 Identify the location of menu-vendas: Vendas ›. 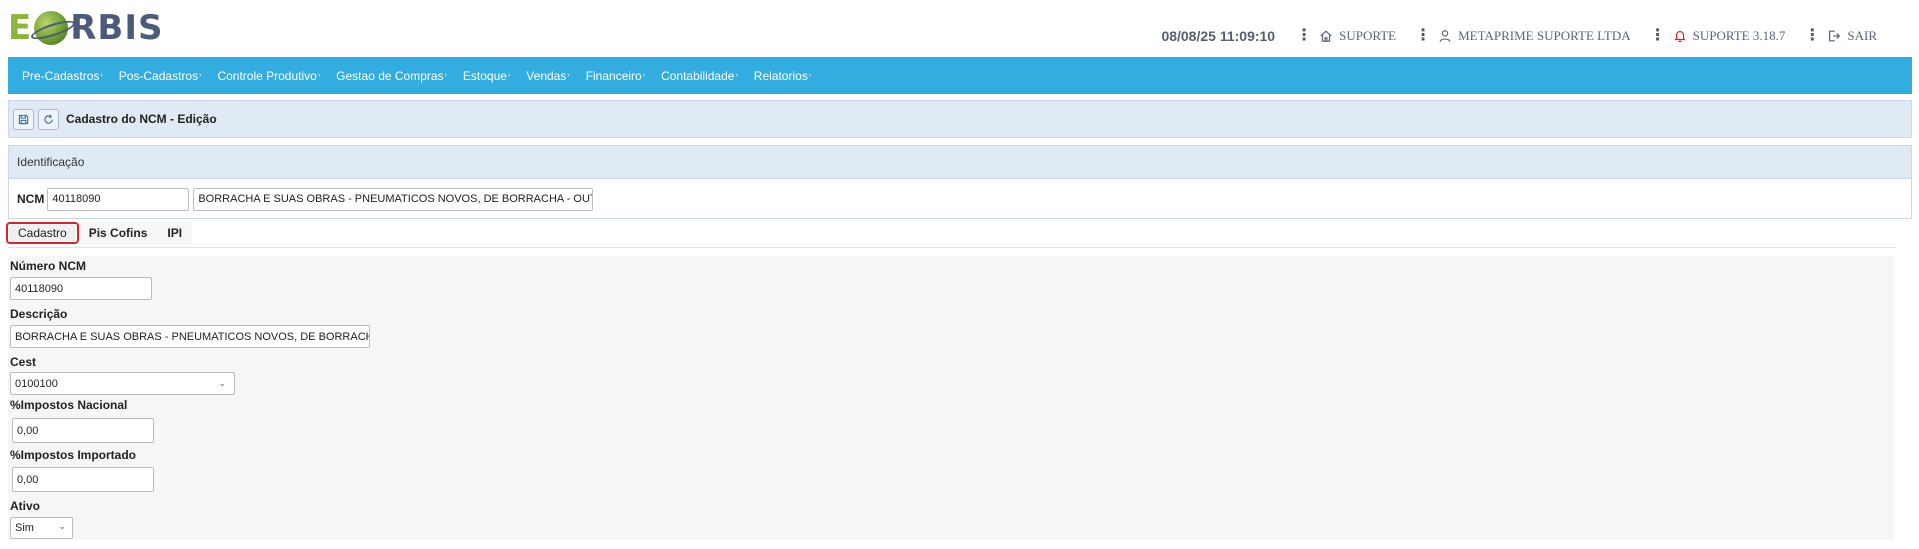
(547, 76).